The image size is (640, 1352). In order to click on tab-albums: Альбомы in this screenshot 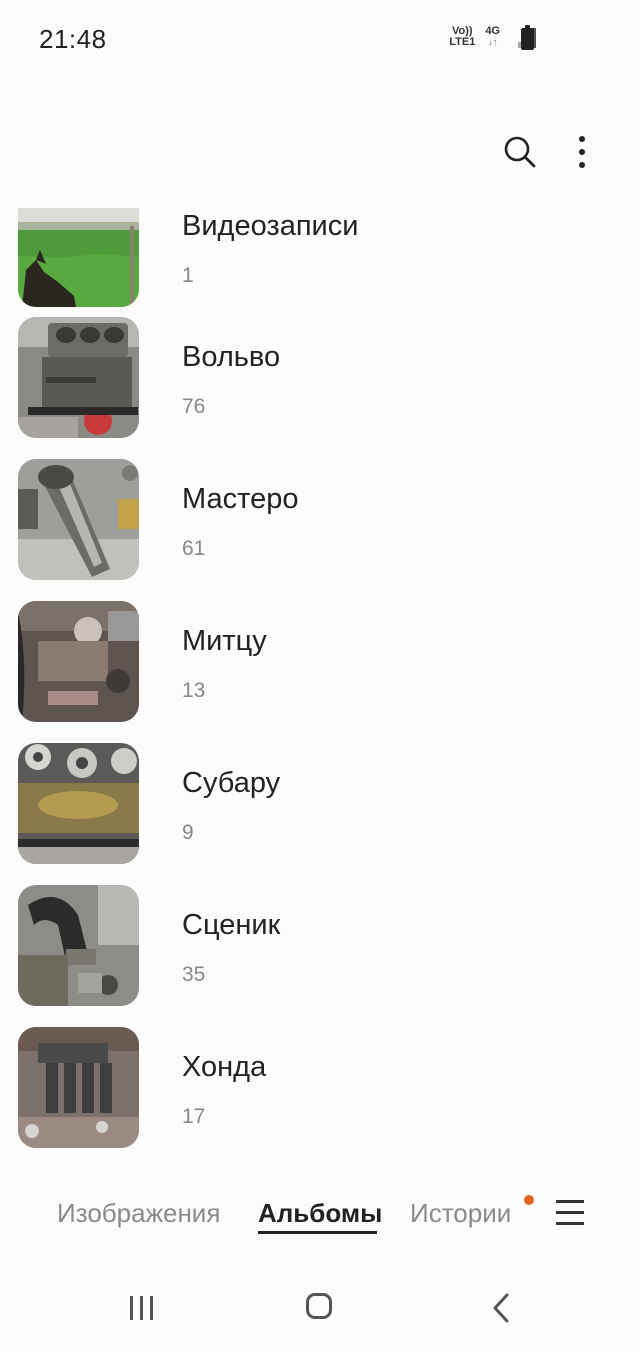, I will do `click(320, 1213)`.